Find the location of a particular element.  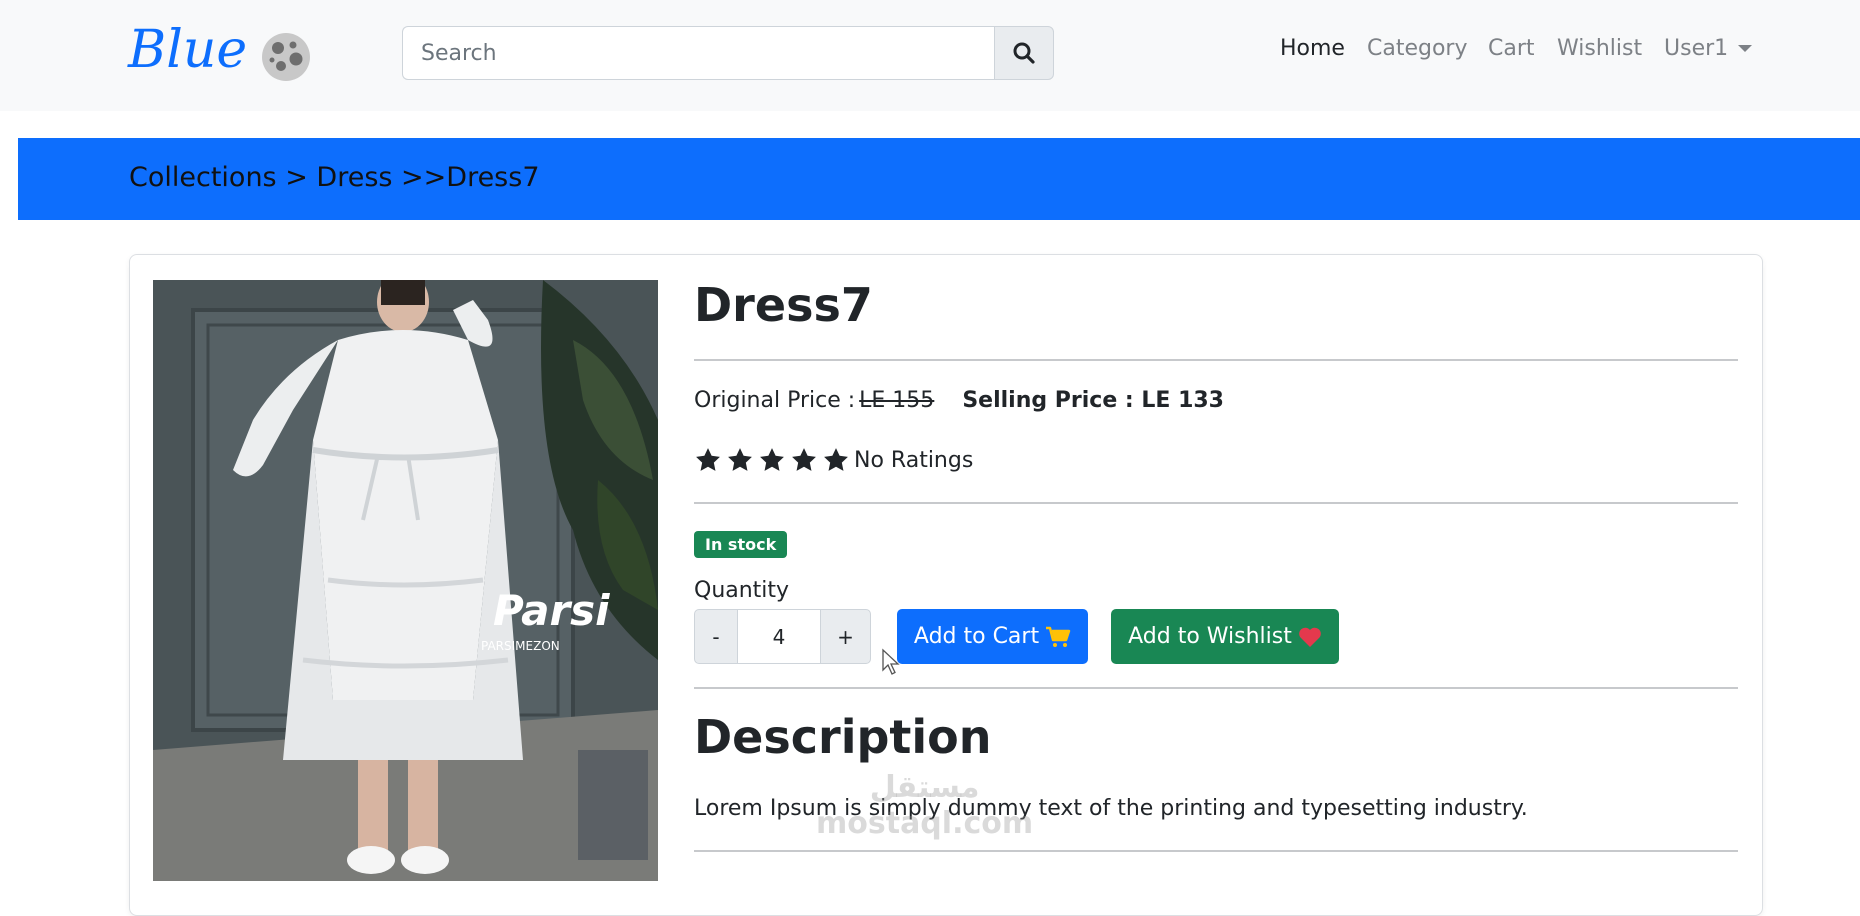

description-heading: Description is located at coordinates (843, 737).